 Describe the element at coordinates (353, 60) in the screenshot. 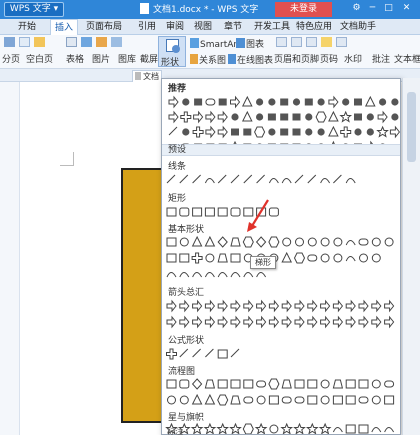

I see `watermark-button: 水印` at that location.